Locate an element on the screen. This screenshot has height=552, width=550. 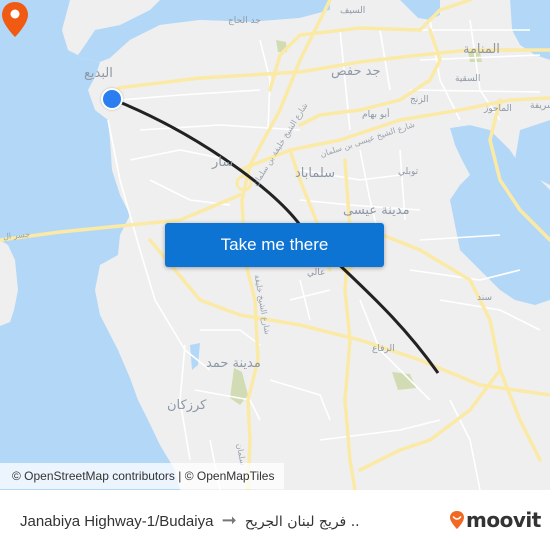
moovit-pin-icon is located at coordinates (457, 520).